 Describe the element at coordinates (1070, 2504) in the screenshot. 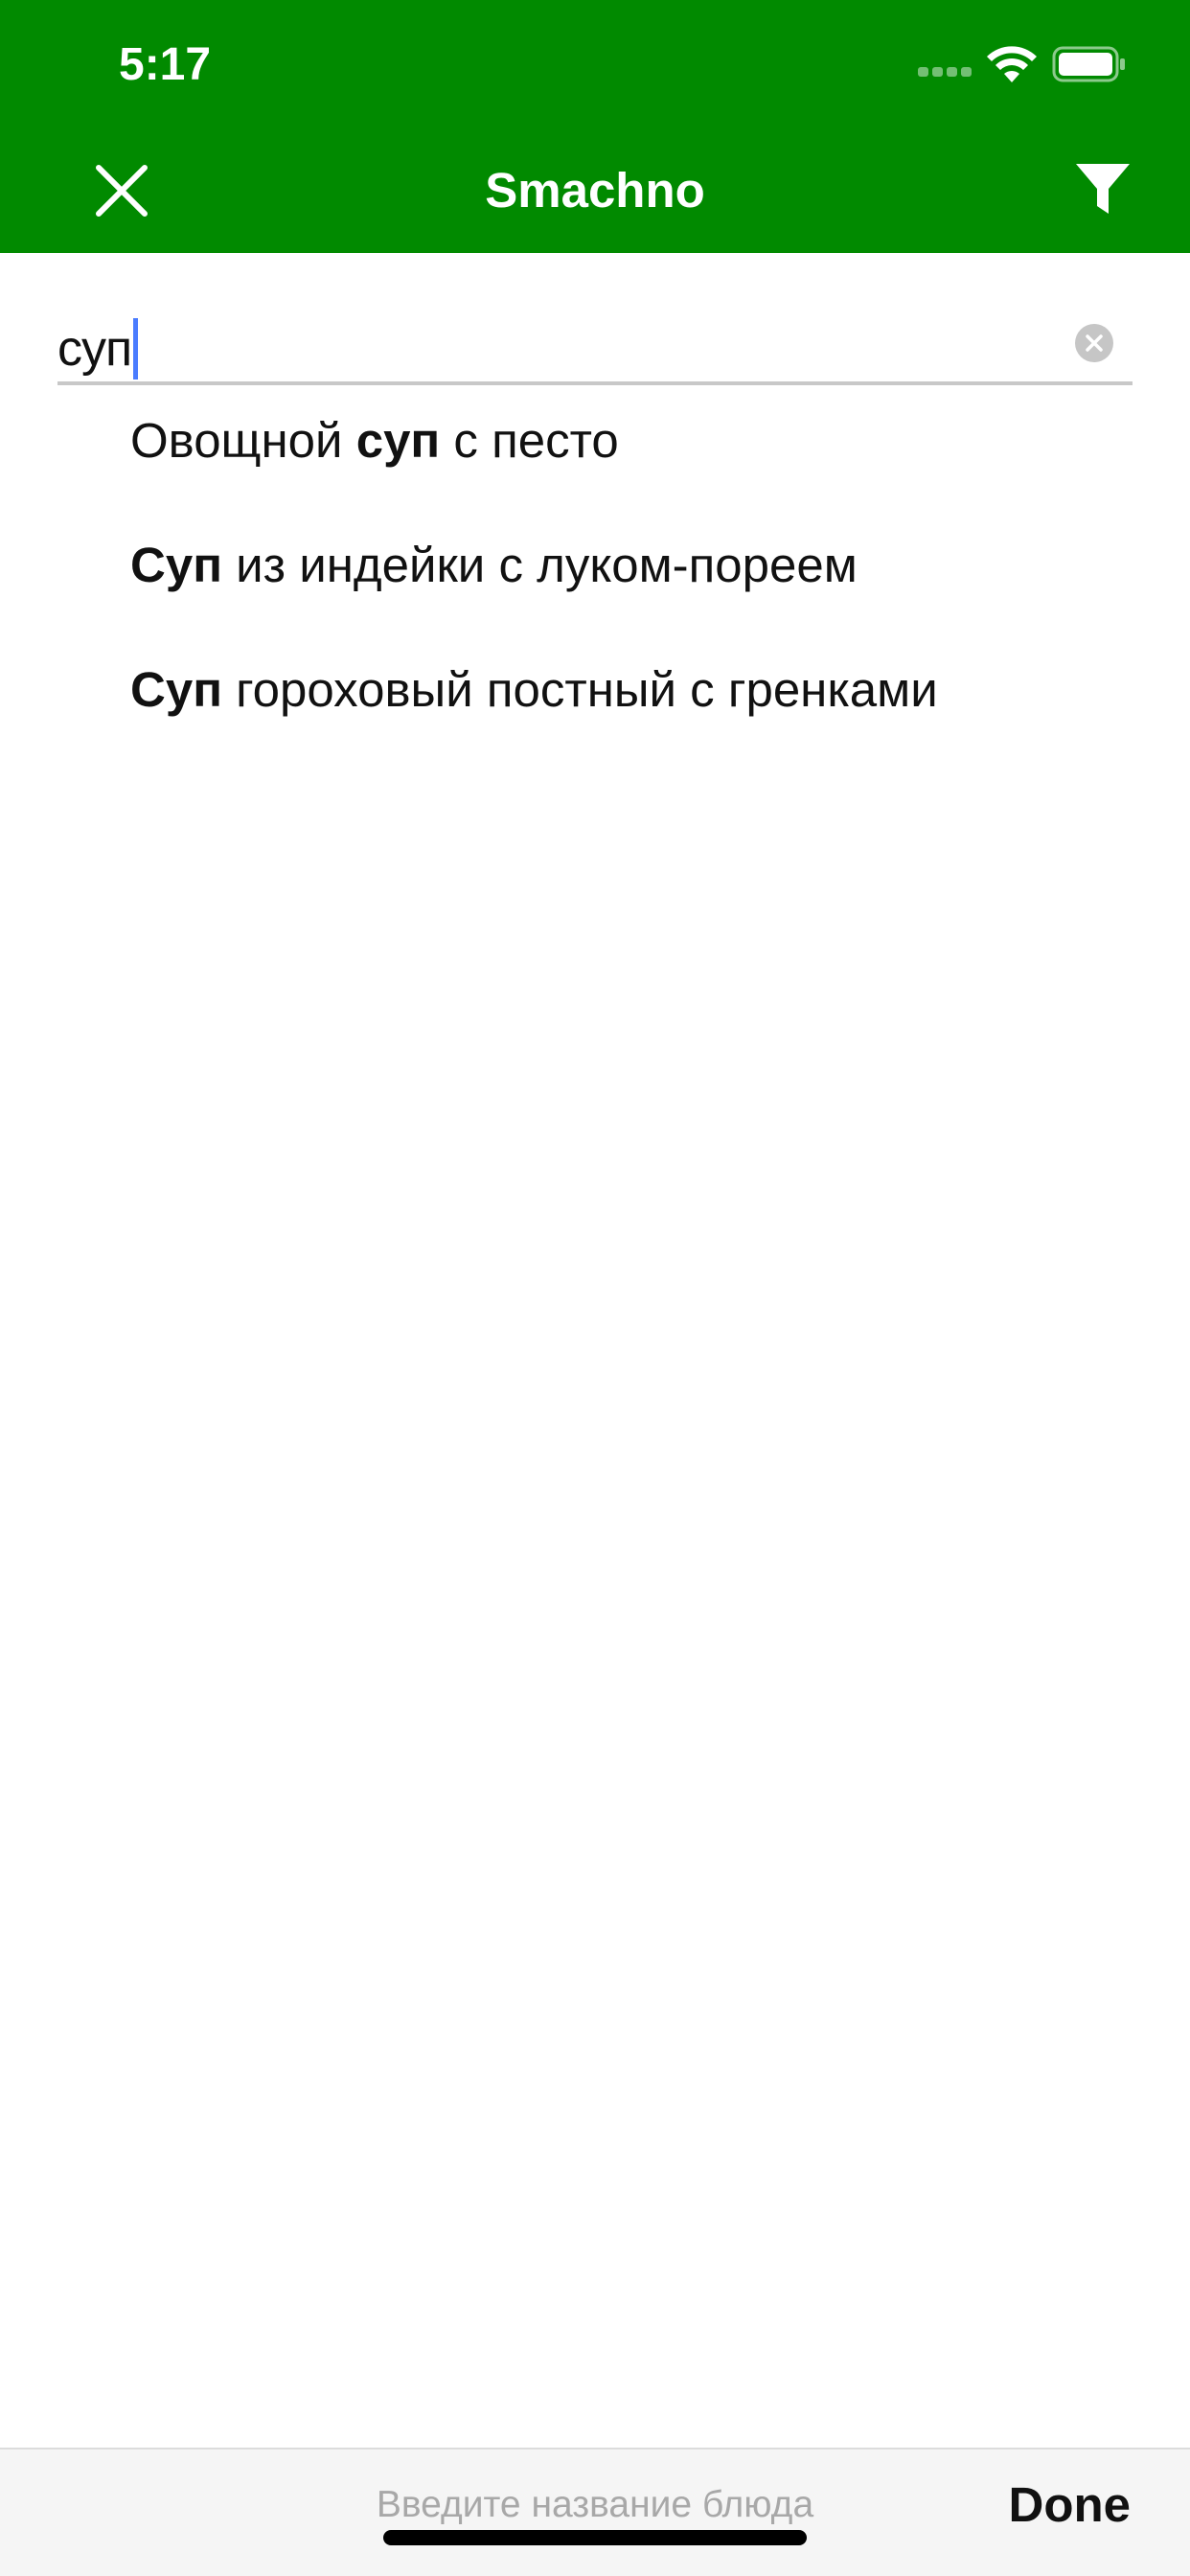

I see `done-button: Done` at that location.